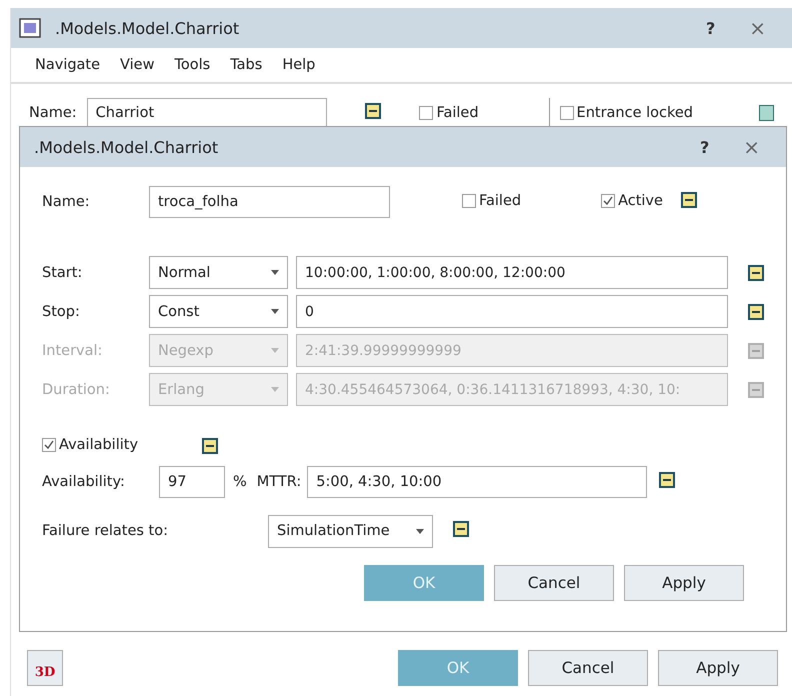 The height and width of the screenshot is (696, 792). I want to click on menu-item: Tools, so click(192, 65).